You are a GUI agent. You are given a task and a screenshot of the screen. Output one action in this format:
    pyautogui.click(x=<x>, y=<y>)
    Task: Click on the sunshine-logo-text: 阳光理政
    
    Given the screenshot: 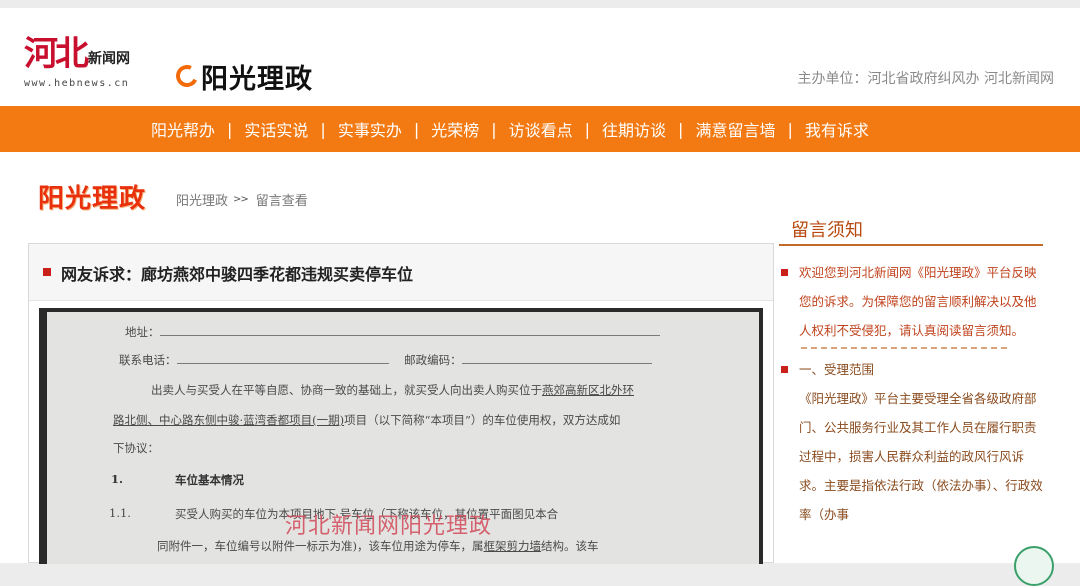 What is the action you would take?
    pyautogui.click(x=257, y=79)
    